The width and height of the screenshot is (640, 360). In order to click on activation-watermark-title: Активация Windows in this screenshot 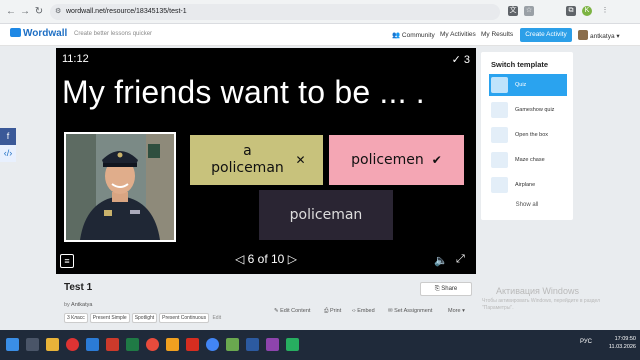, I will do `click(537, 291)`.